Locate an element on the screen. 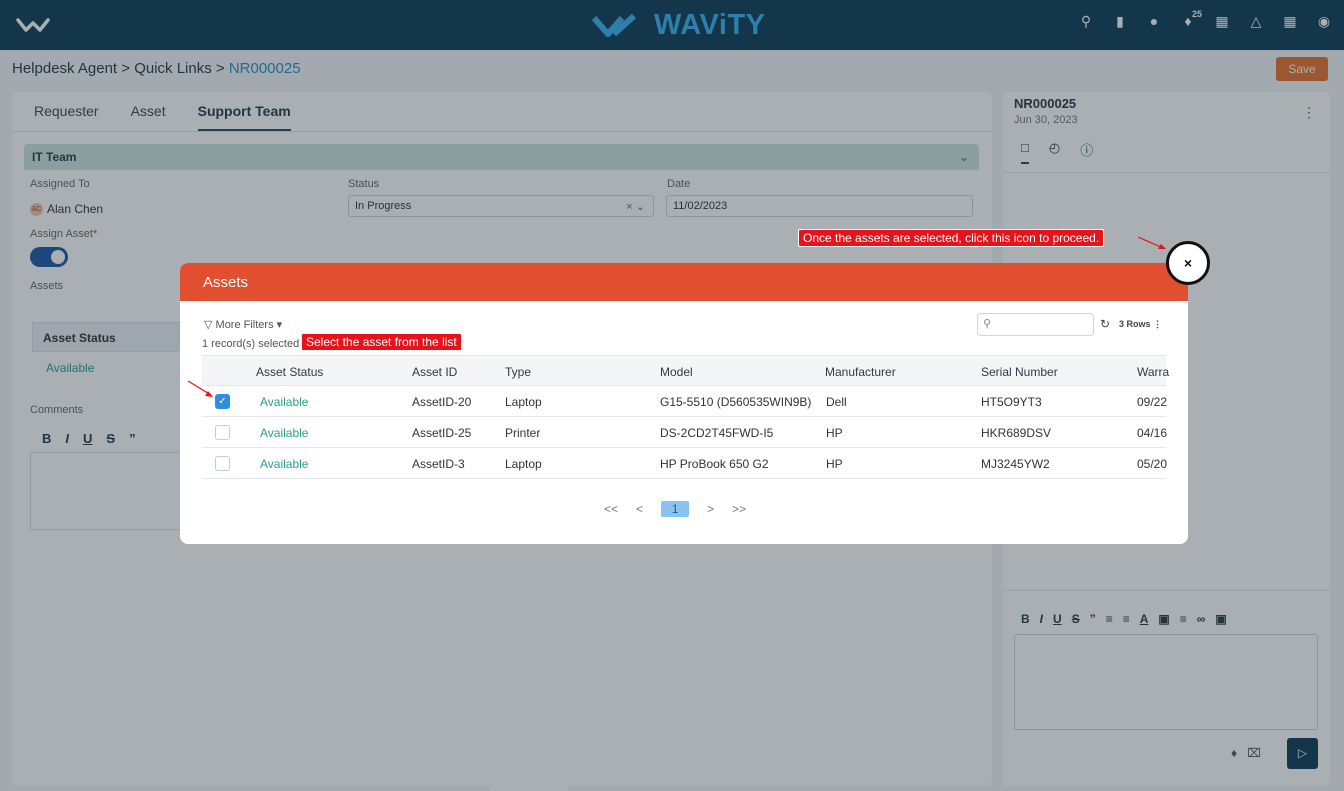 The image size is (1344, 791). select-hint-callout: Select the asset from the list is located at coordinates (381, 342).